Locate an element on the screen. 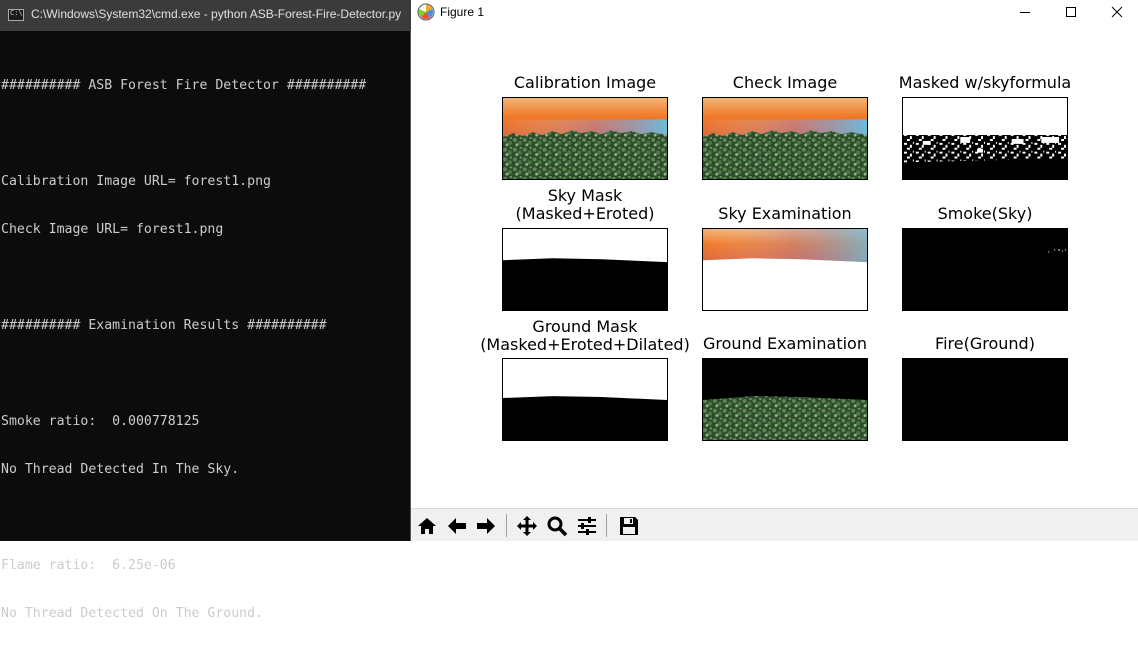  sky-examination-image is located at coordinates (785, 269).